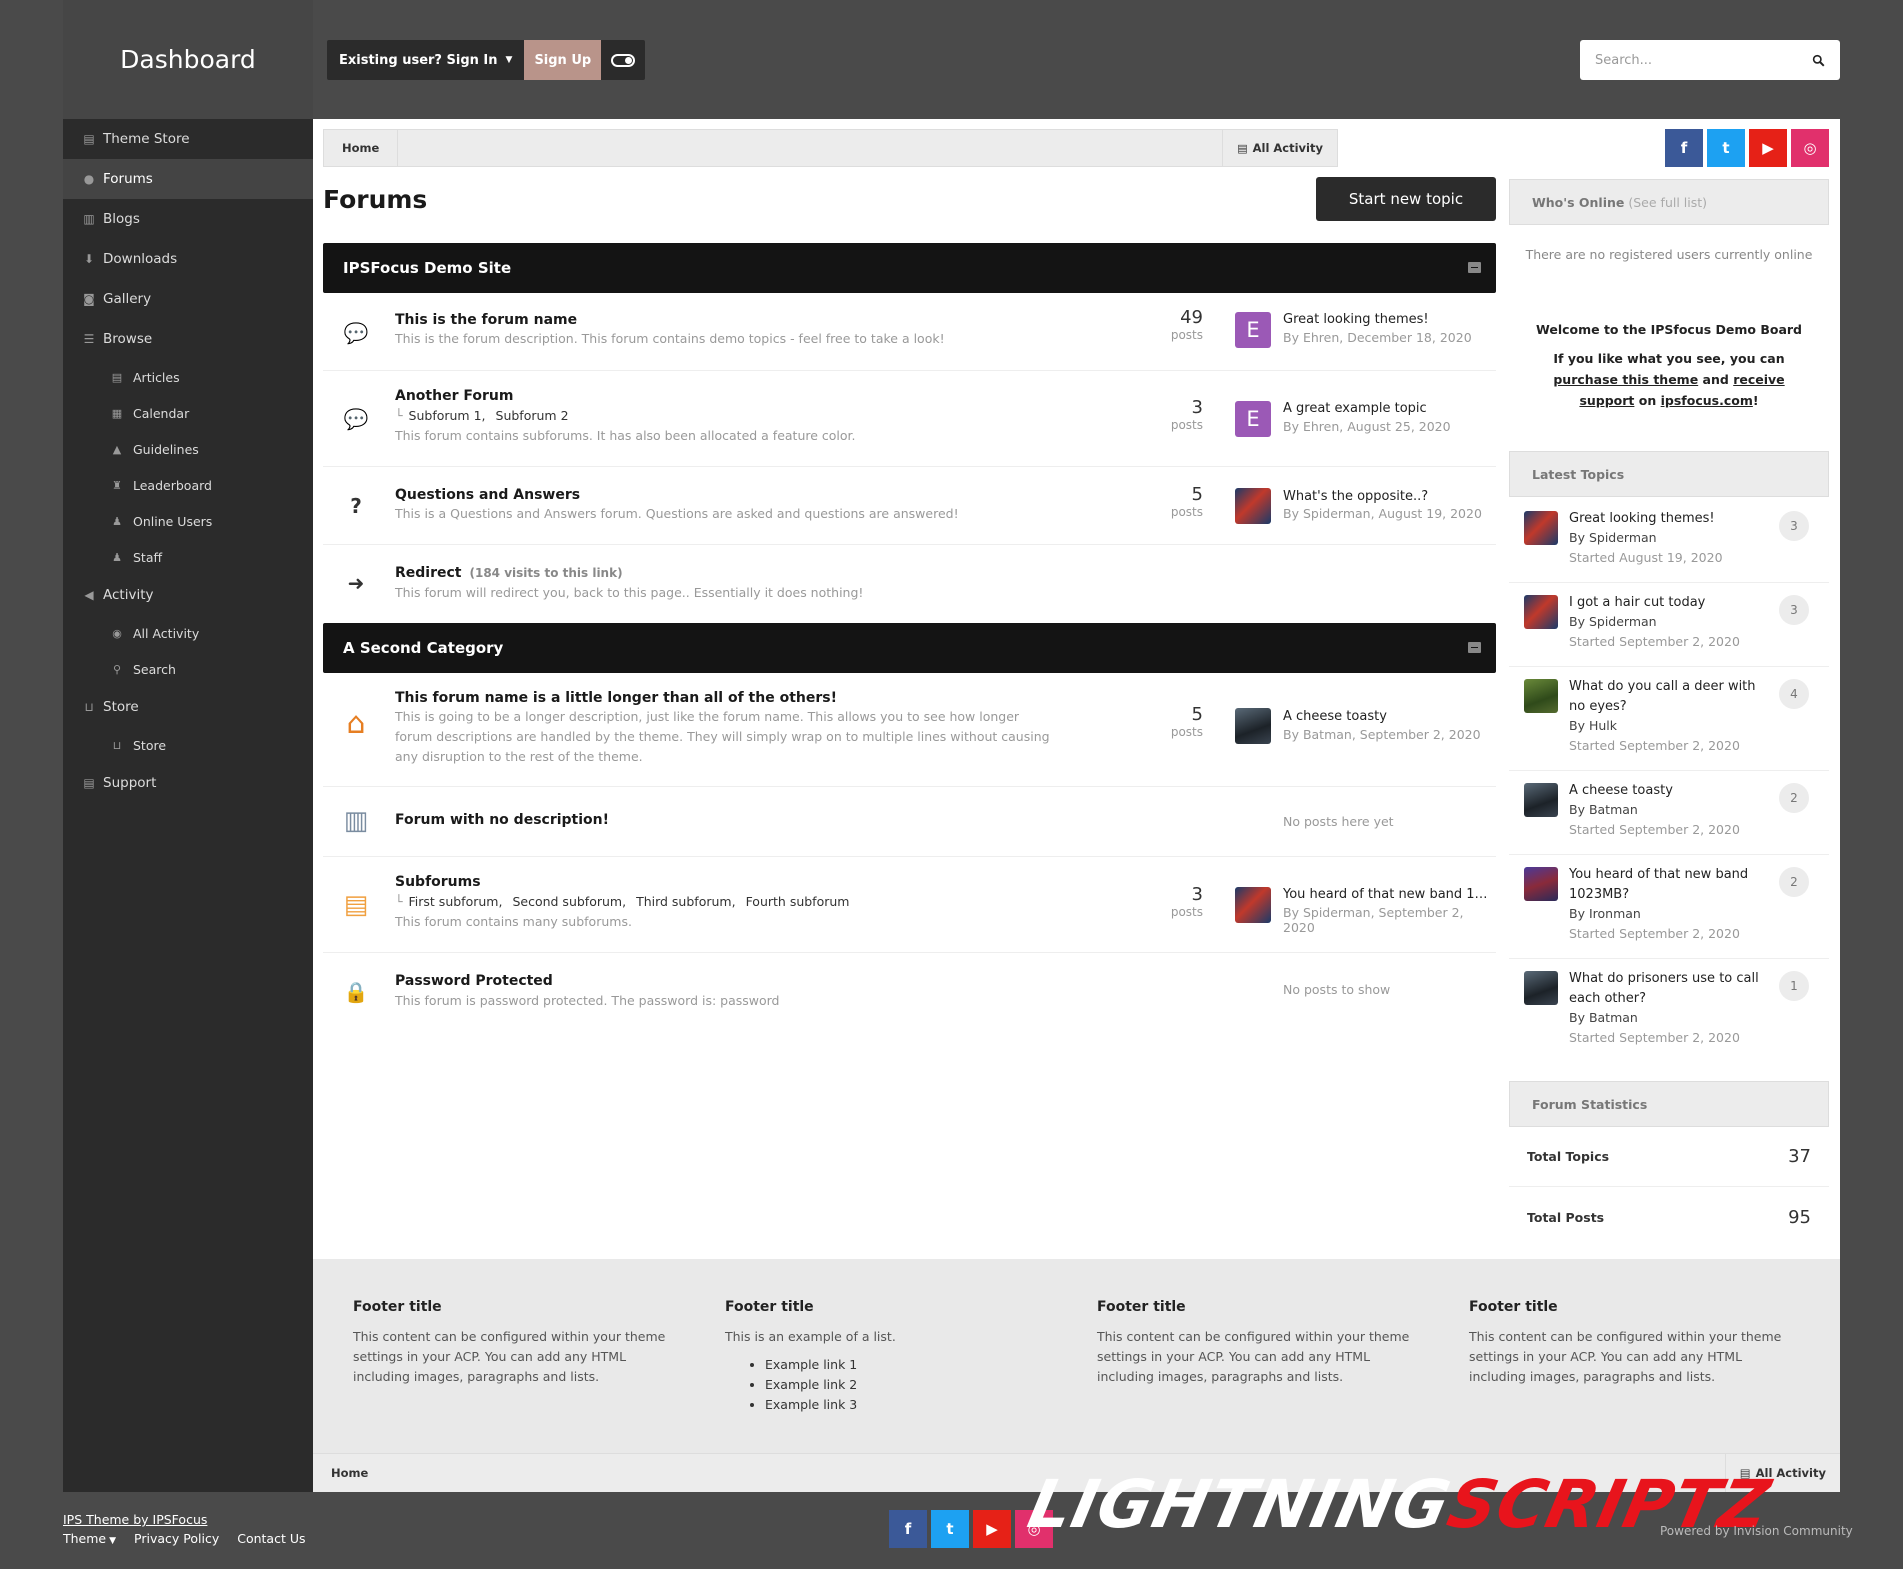 This screenshot has width=1903, height=1569. What do you see at coordinates (188, 557) in the screenshot?
I see `sidebar-item-staff: ♟ Staff` at bounding box center [188, 557].